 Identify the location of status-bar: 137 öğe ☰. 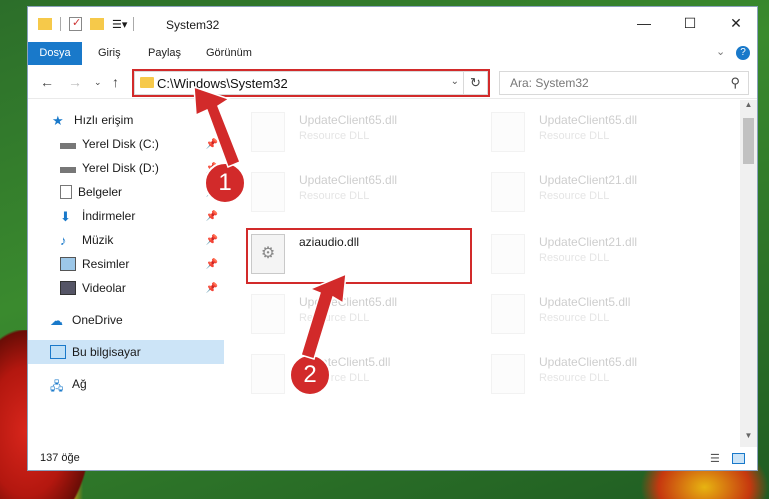
(392, 458).